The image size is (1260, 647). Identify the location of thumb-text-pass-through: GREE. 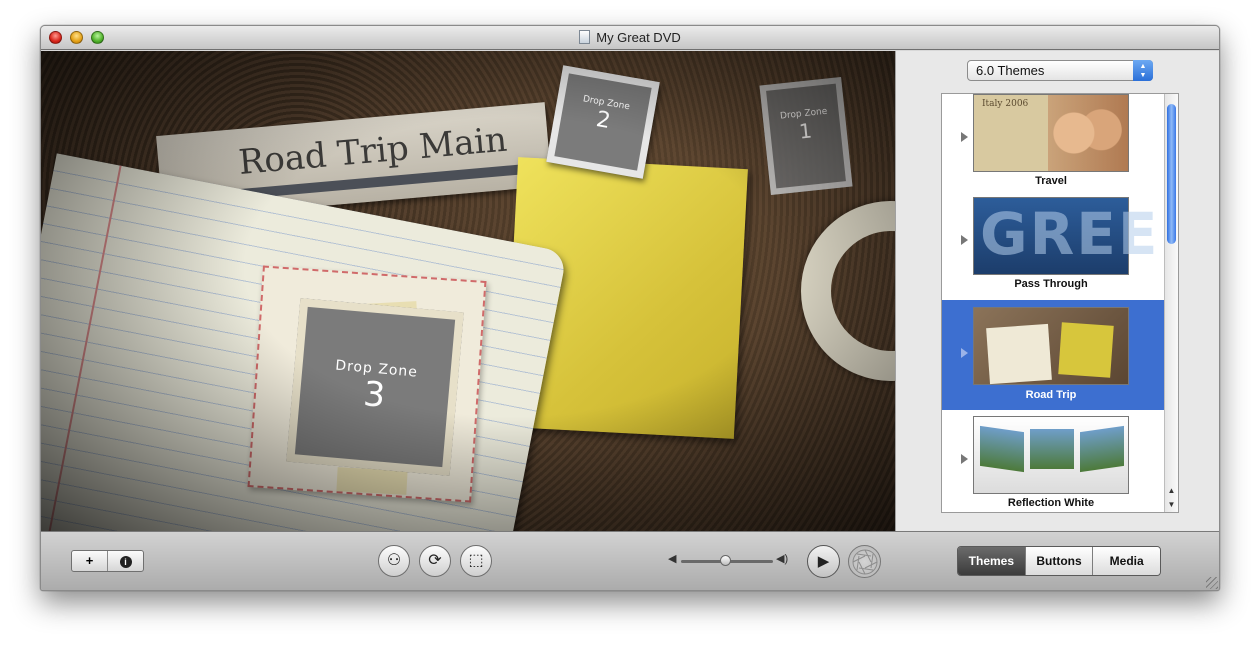
(1070, 234).